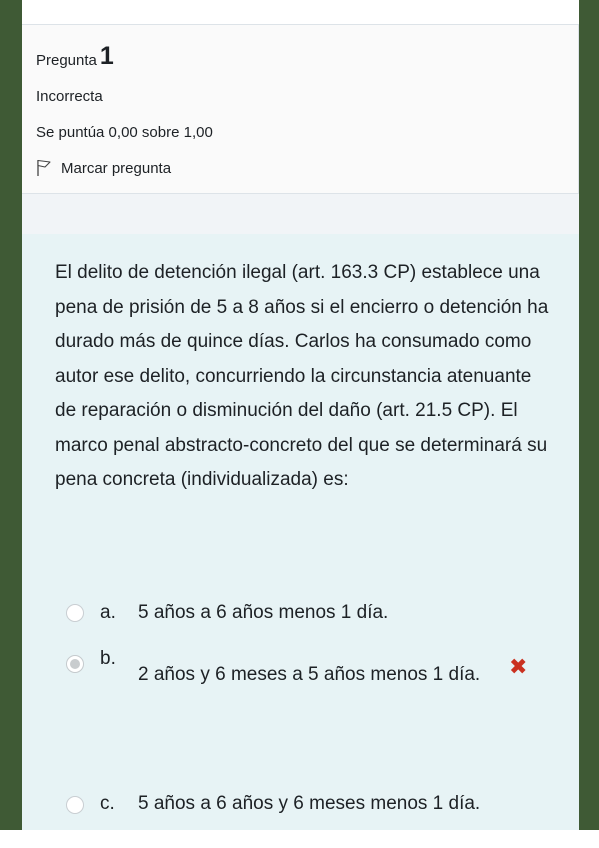  What do you see at coordinates (263, 612) in the screenshot?
I see `answer-text: 5 años a 6 años menos 1 día.` at bounding box center [263, 612].